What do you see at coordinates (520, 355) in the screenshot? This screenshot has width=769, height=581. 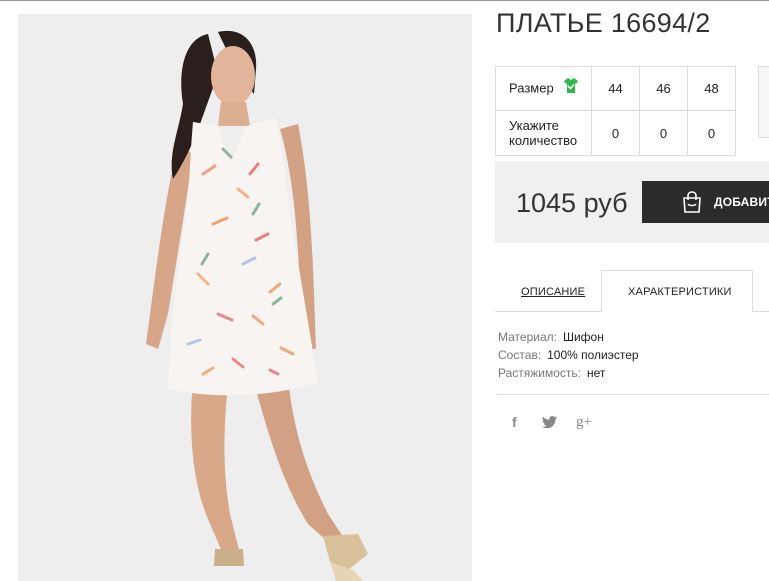 I see `spec-key: Состав:` at bounding box center [520, 355].